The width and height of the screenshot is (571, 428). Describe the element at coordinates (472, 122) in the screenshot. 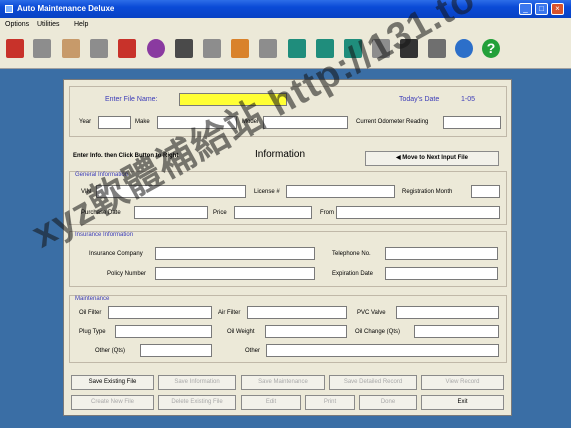

I see `odometer-input` at that location.